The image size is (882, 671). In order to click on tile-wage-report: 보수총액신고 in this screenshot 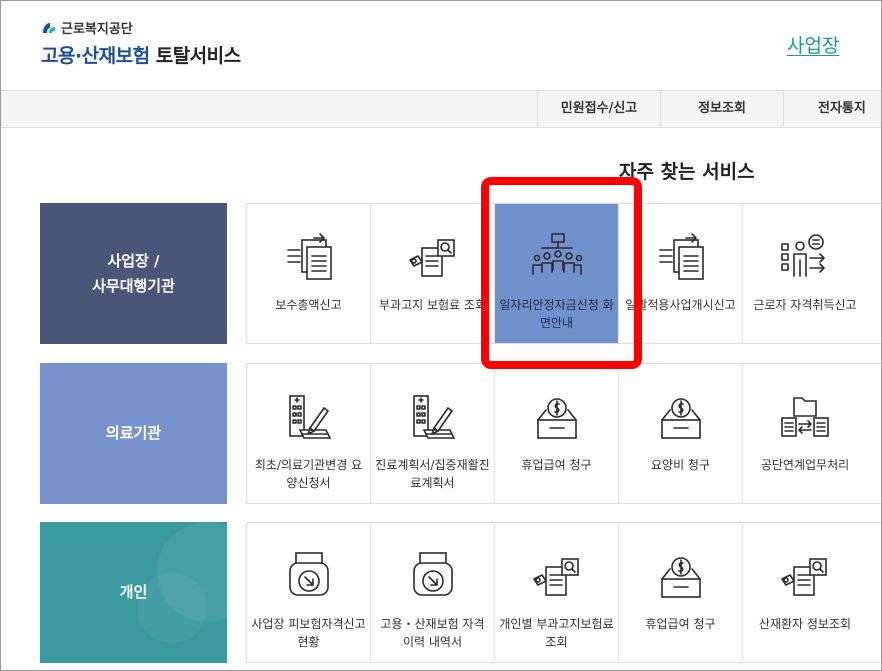, I will do `click(309, 273)`.